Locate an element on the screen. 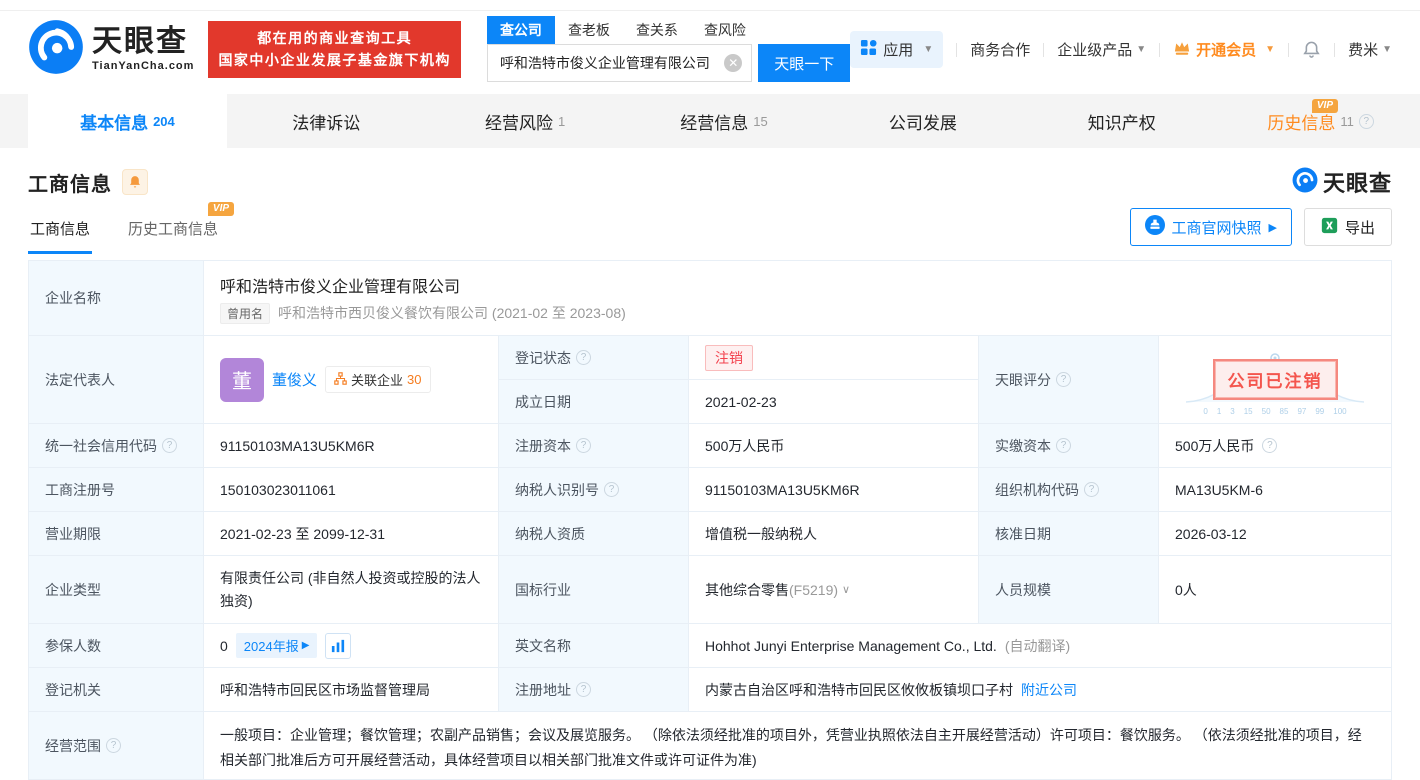 Image resolution: width=1420 pixels, height=780 pixels. value-insured-count: 0 2024年报 ▶ is located at coordinates (351, 646).